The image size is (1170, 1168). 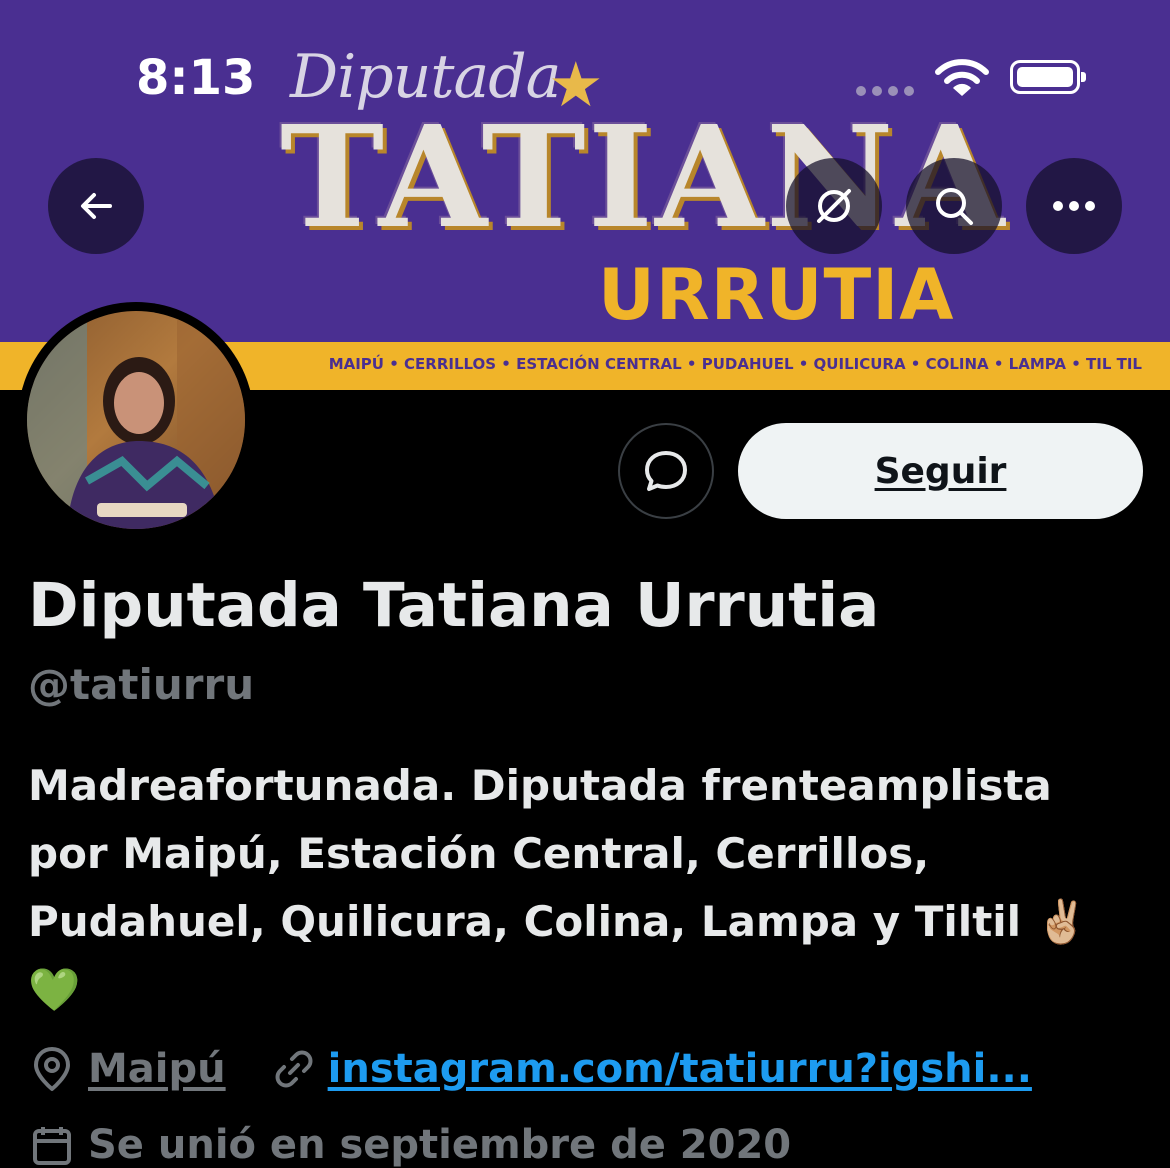 What do you see at coordinates (885, 91) in the screenshot?
I see `cellular-signal-icon` at bounding box center [885, 91].